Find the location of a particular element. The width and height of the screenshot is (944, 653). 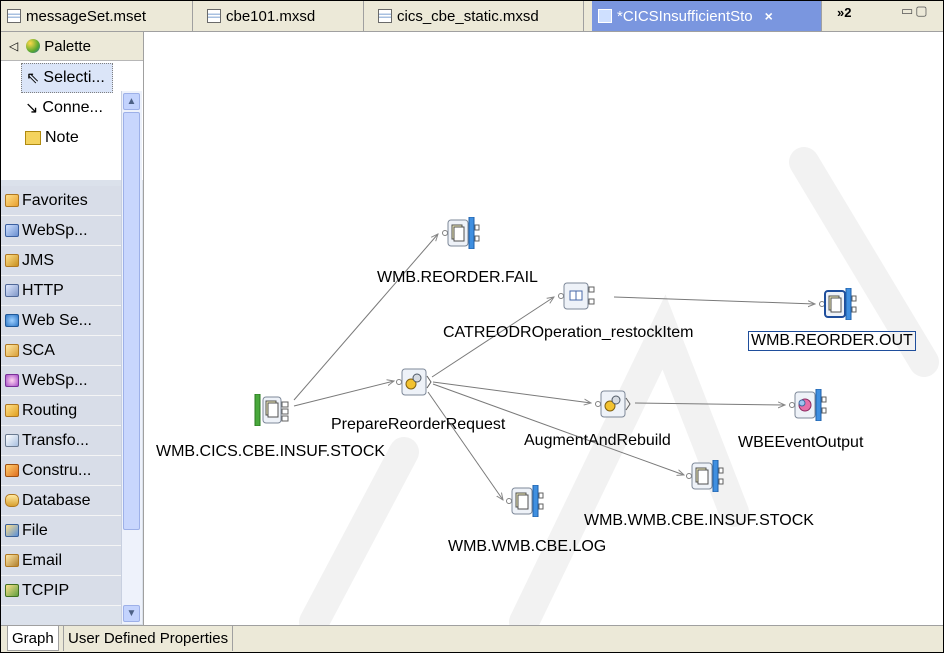

http-icon is located at coordinates (12, 290).